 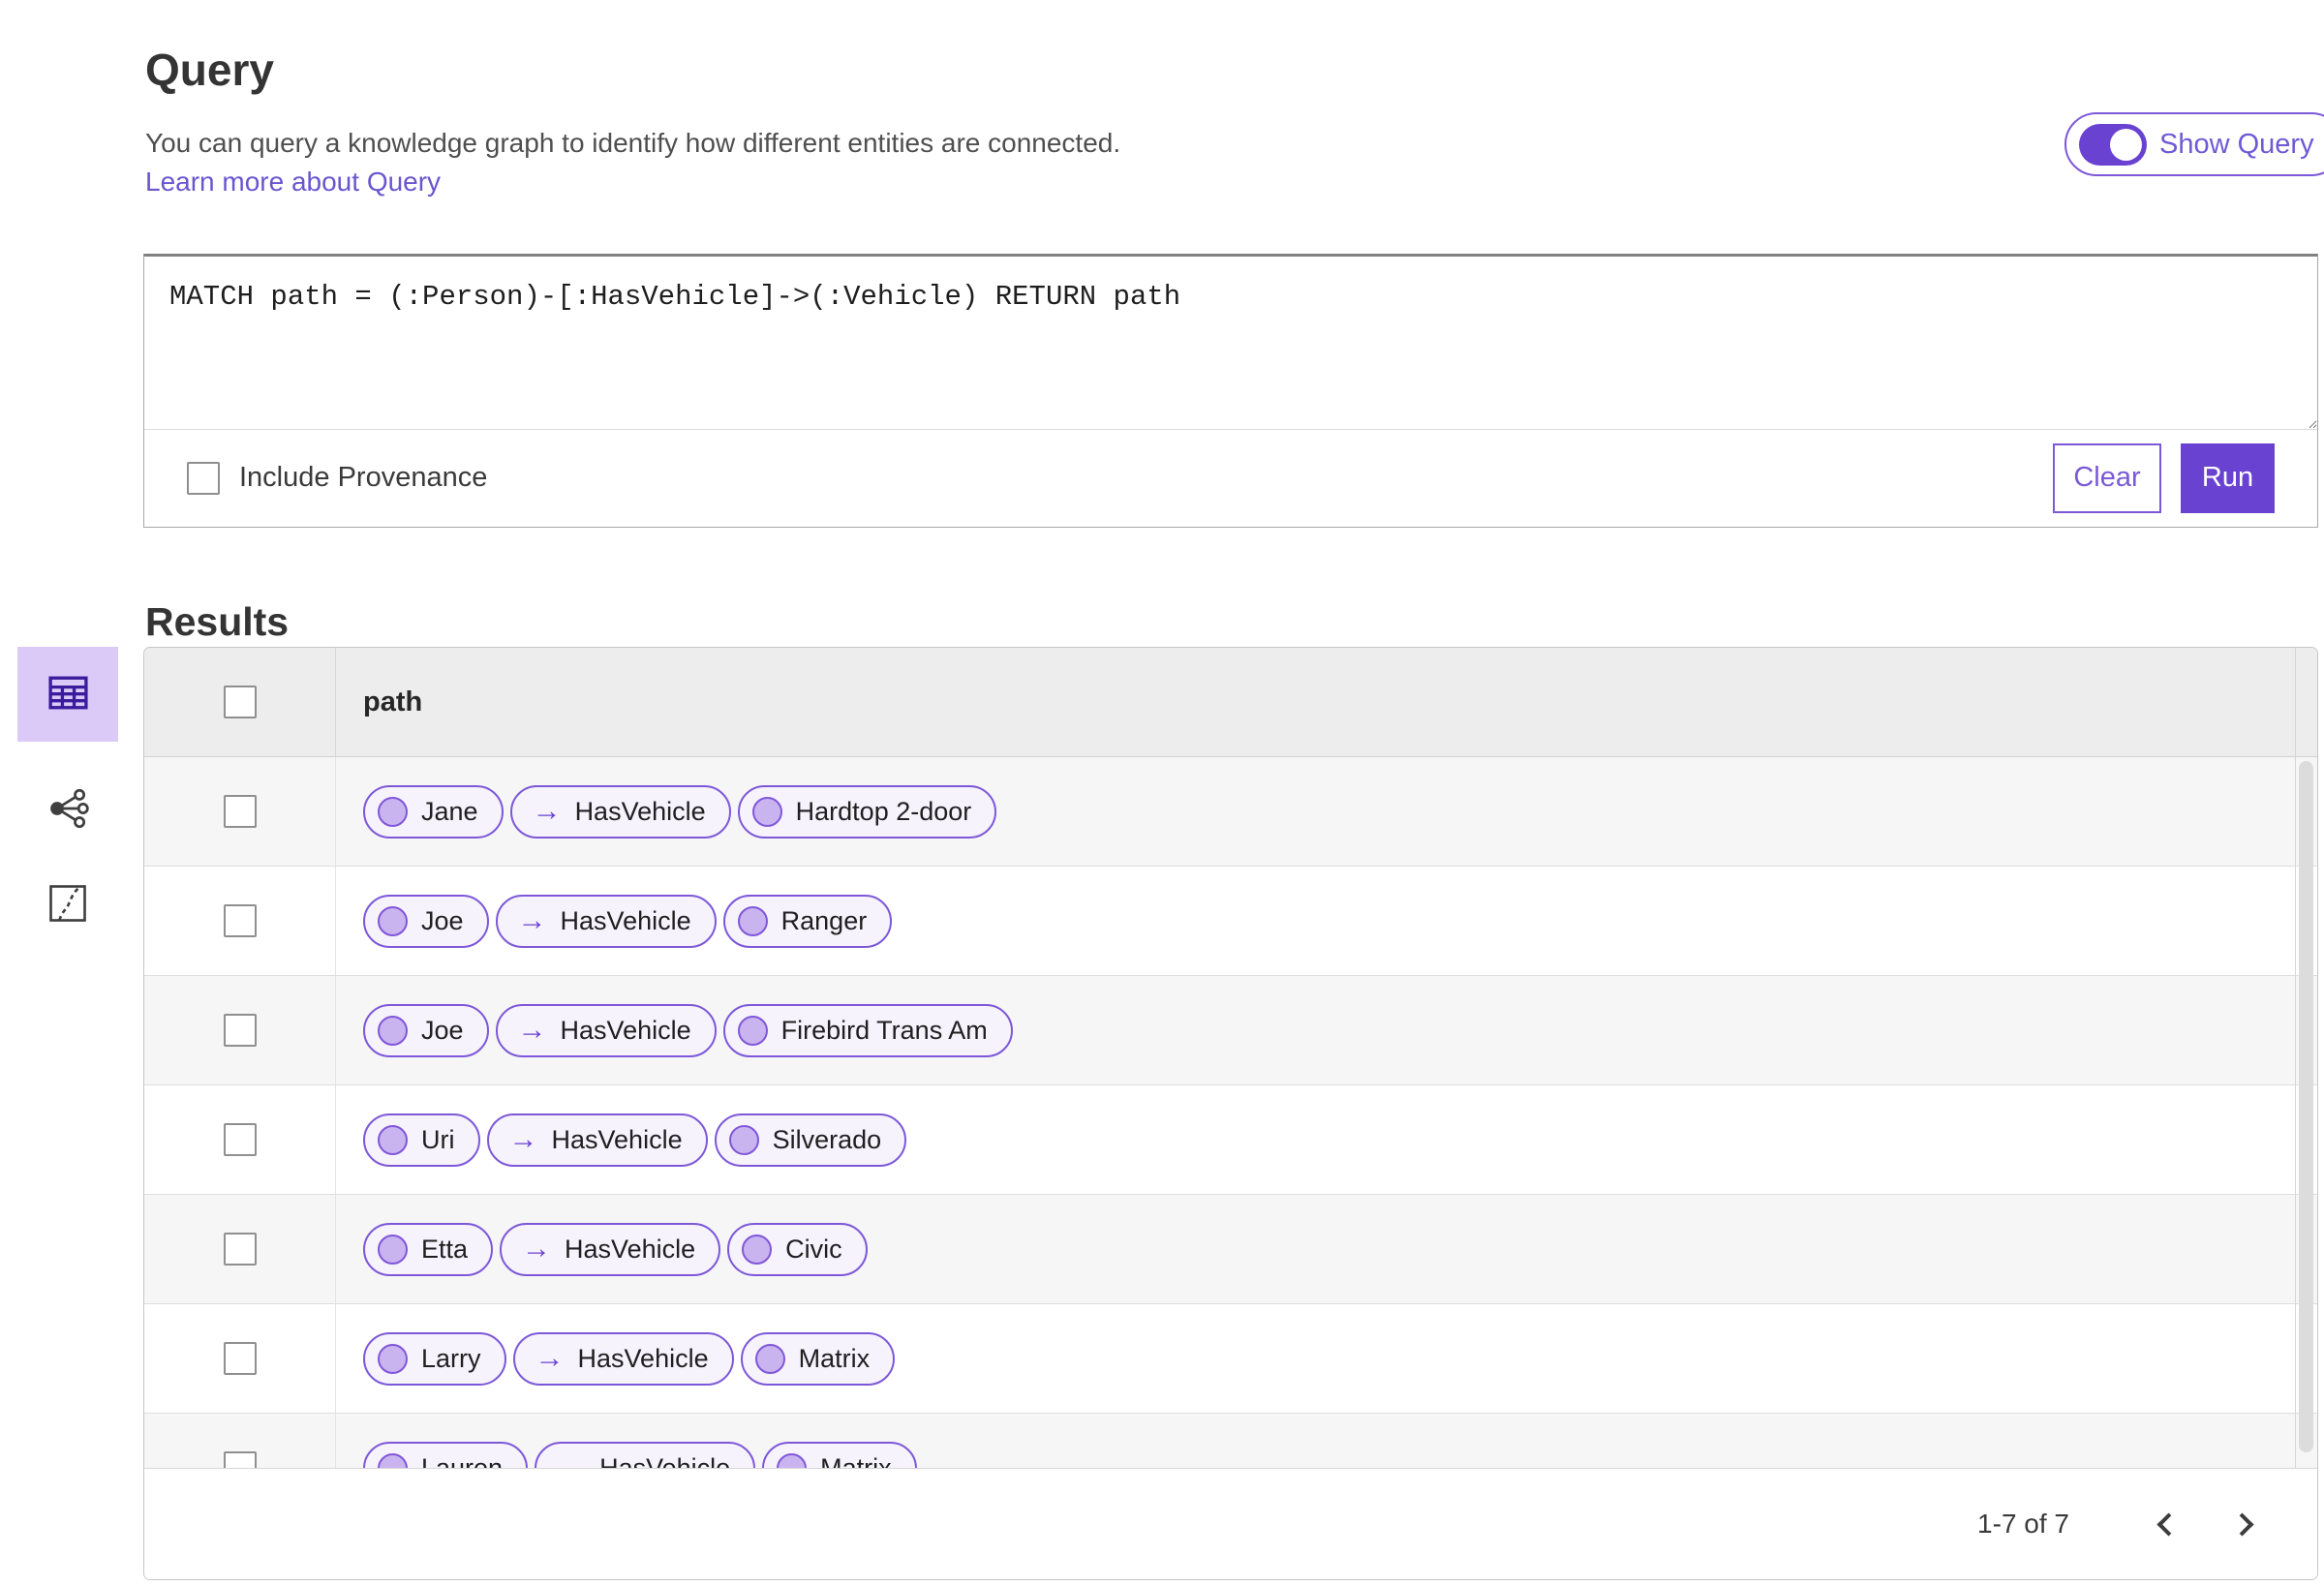 I want to click on entity-pill: Hardtop 2-door, so click(x=867, y=811).